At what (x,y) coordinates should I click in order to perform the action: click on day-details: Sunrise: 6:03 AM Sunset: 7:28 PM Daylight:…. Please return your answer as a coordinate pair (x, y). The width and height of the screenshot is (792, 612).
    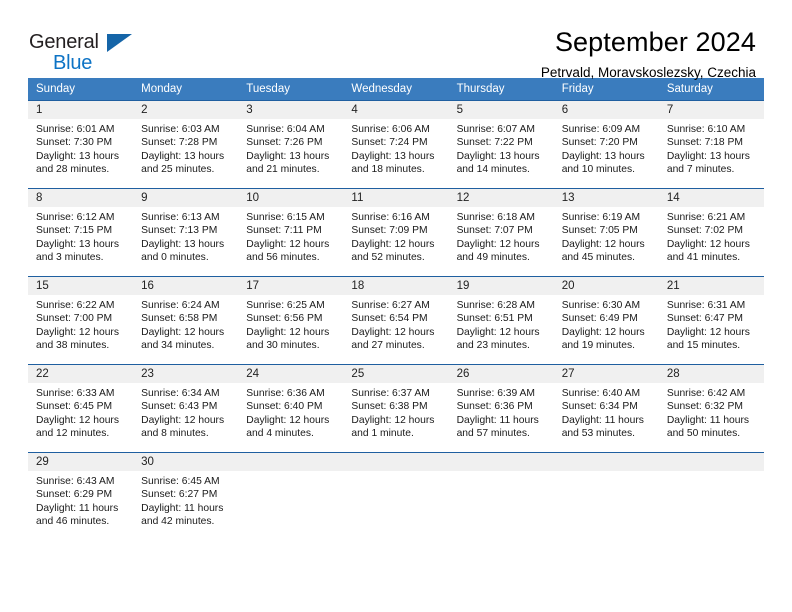
    Looking at the image, I should click on (185, 148).